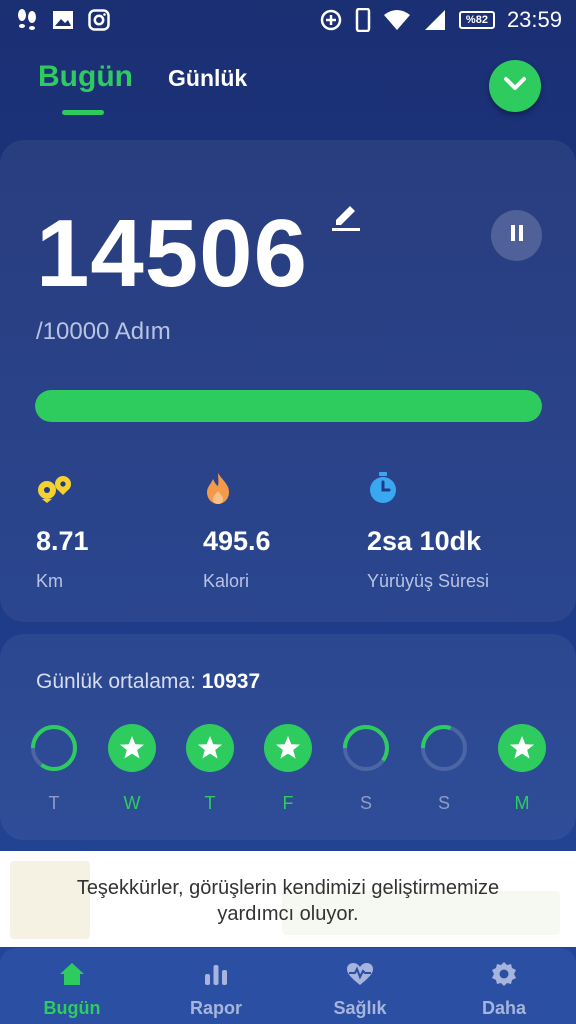 This screenshot has width=576, height=1024. I want to click on edit-icon, so click(346, 218).